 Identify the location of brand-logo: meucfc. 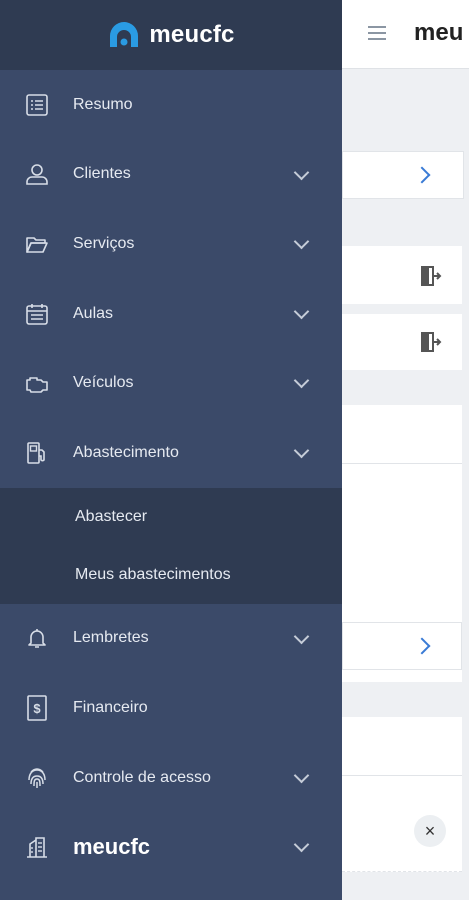
(170, 35).